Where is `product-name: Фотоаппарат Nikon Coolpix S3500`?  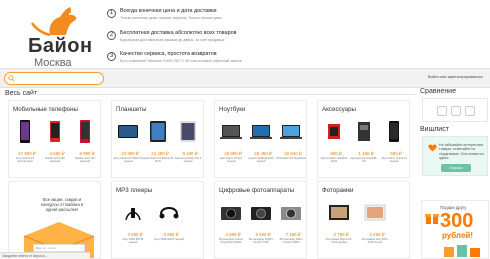 product-name: Фотоаппарат Nikon Coolpix S3500 is located at coordinates (291, 241).